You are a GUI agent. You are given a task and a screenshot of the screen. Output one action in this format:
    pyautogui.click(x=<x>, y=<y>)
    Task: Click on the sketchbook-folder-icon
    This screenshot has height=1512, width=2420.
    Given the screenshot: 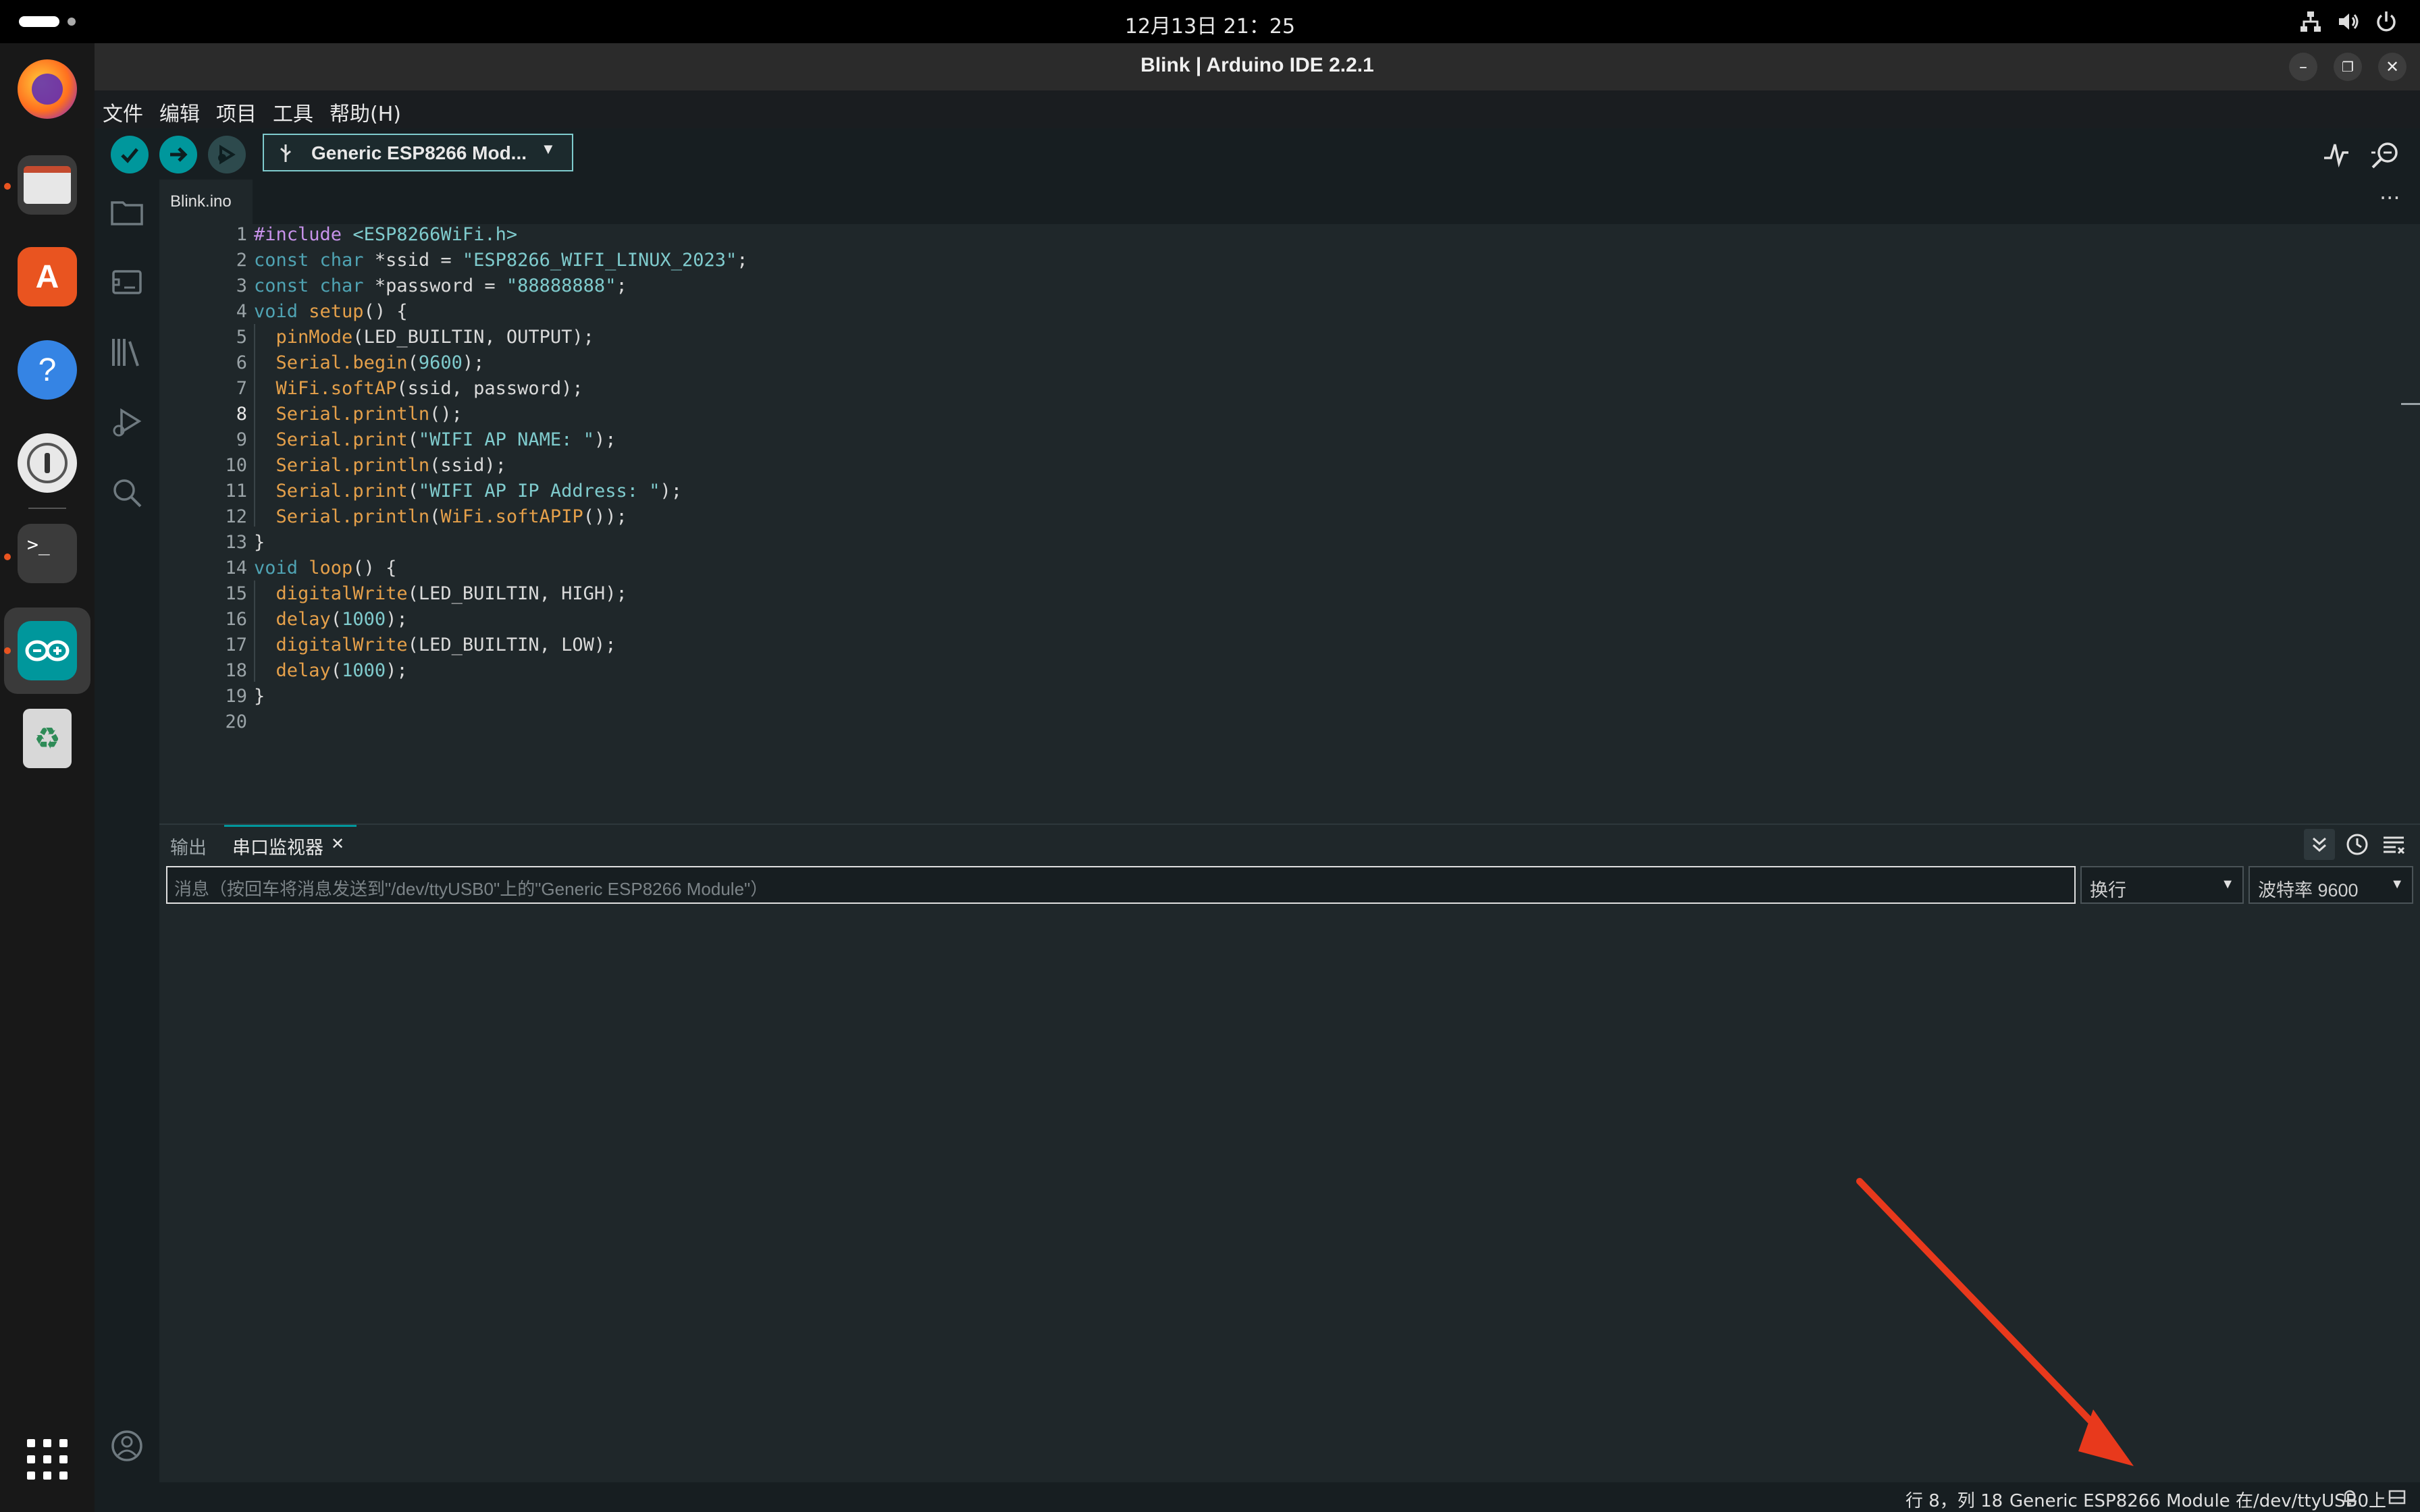 What is the action you would take?
    pyautogui.click(x=126, y=212)
    